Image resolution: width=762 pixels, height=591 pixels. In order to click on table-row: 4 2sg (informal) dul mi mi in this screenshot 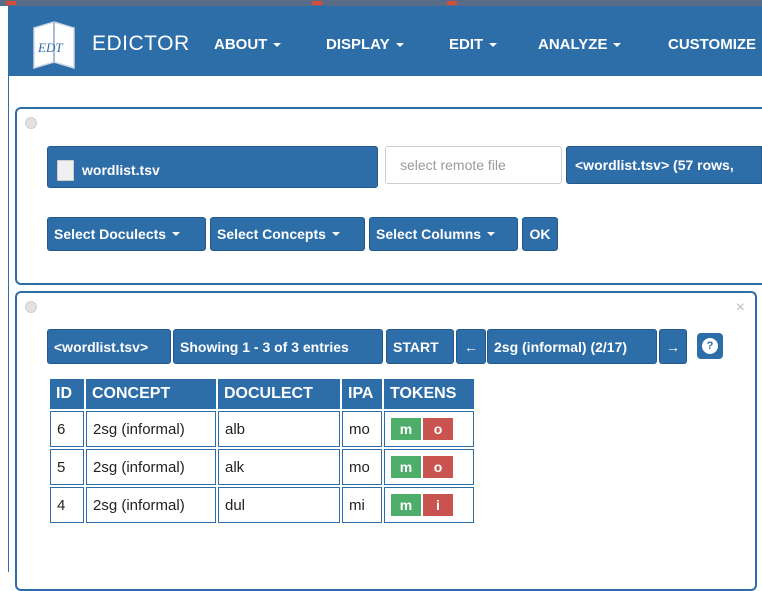, I will do `click(262, 505)`.